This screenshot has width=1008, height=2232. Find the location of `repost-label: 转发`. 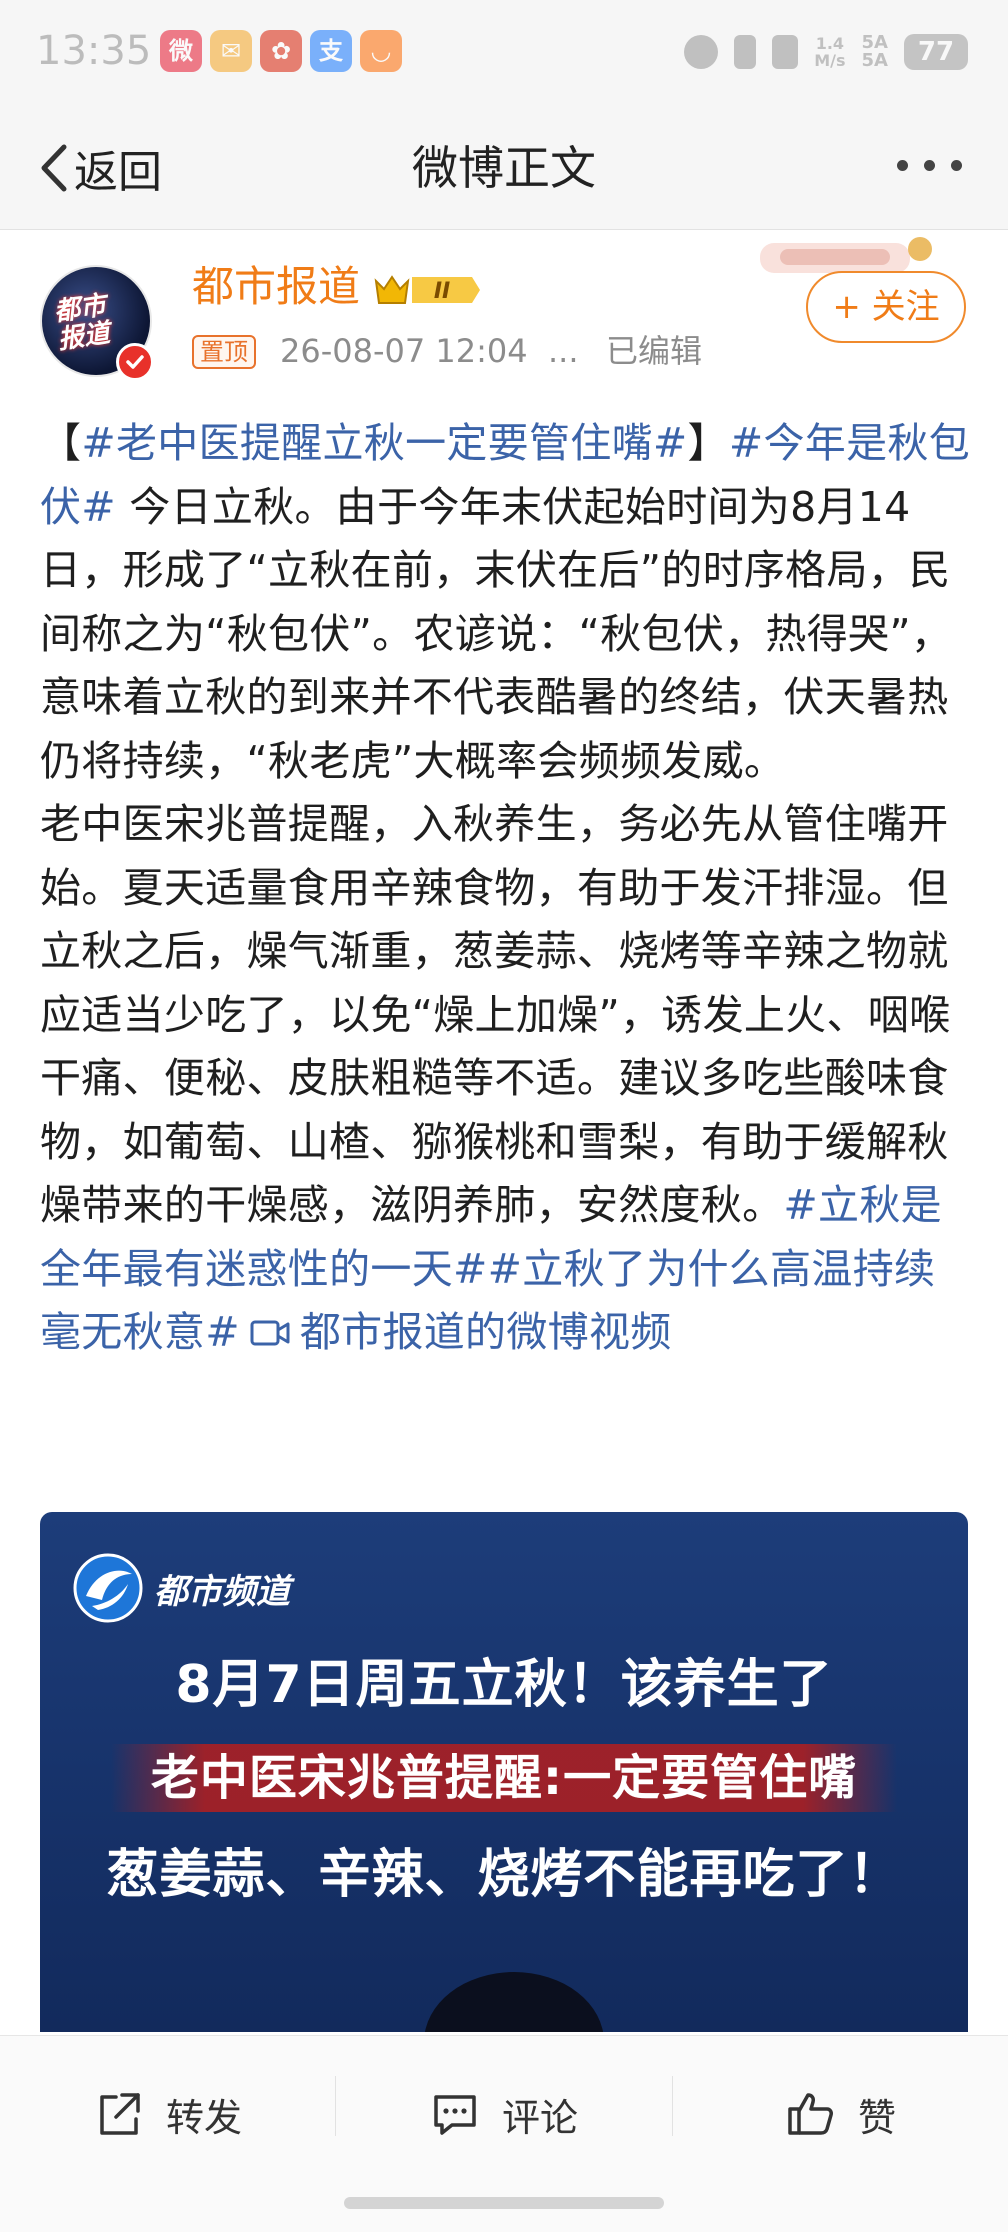

repost-label: 转发 is located at coordinates (204, 2117).